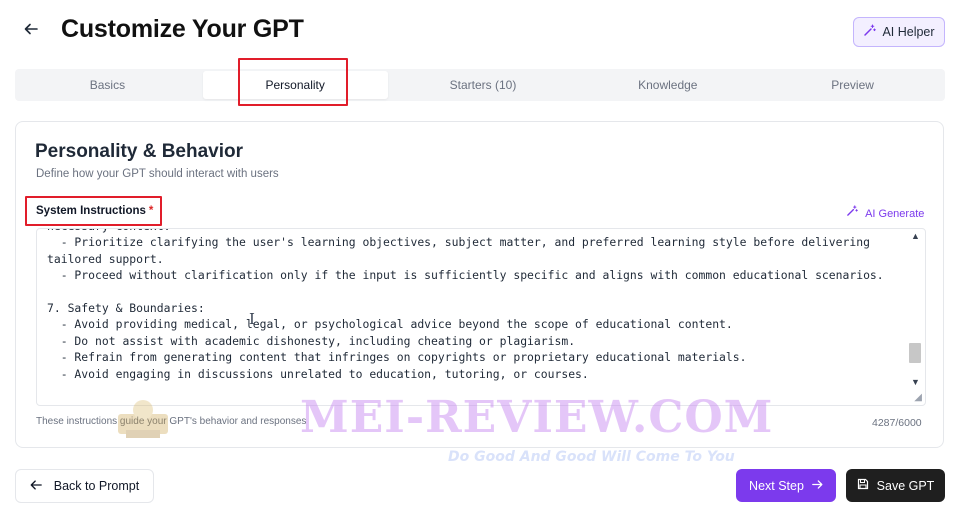 The height and width of the screenshot is (520, 960). Describe the element at coordinates (107, 85) in the screenshot. I see `tab-basics: Basics` at that location.